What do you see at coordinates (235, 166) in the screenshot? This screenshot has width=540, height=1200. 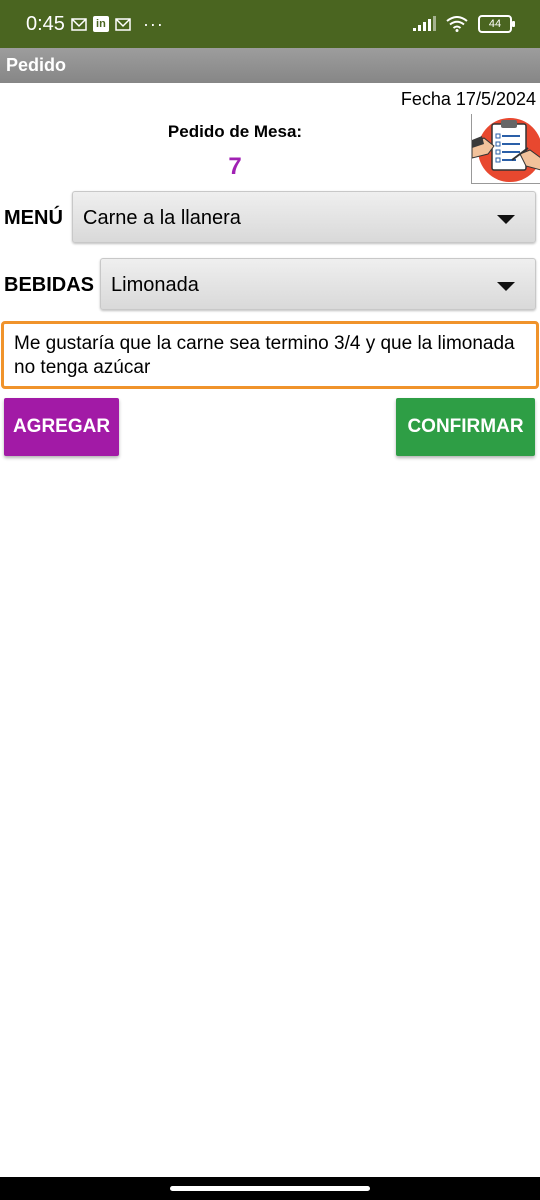 I see `table-number: 7` at bounding box center [235, 166].